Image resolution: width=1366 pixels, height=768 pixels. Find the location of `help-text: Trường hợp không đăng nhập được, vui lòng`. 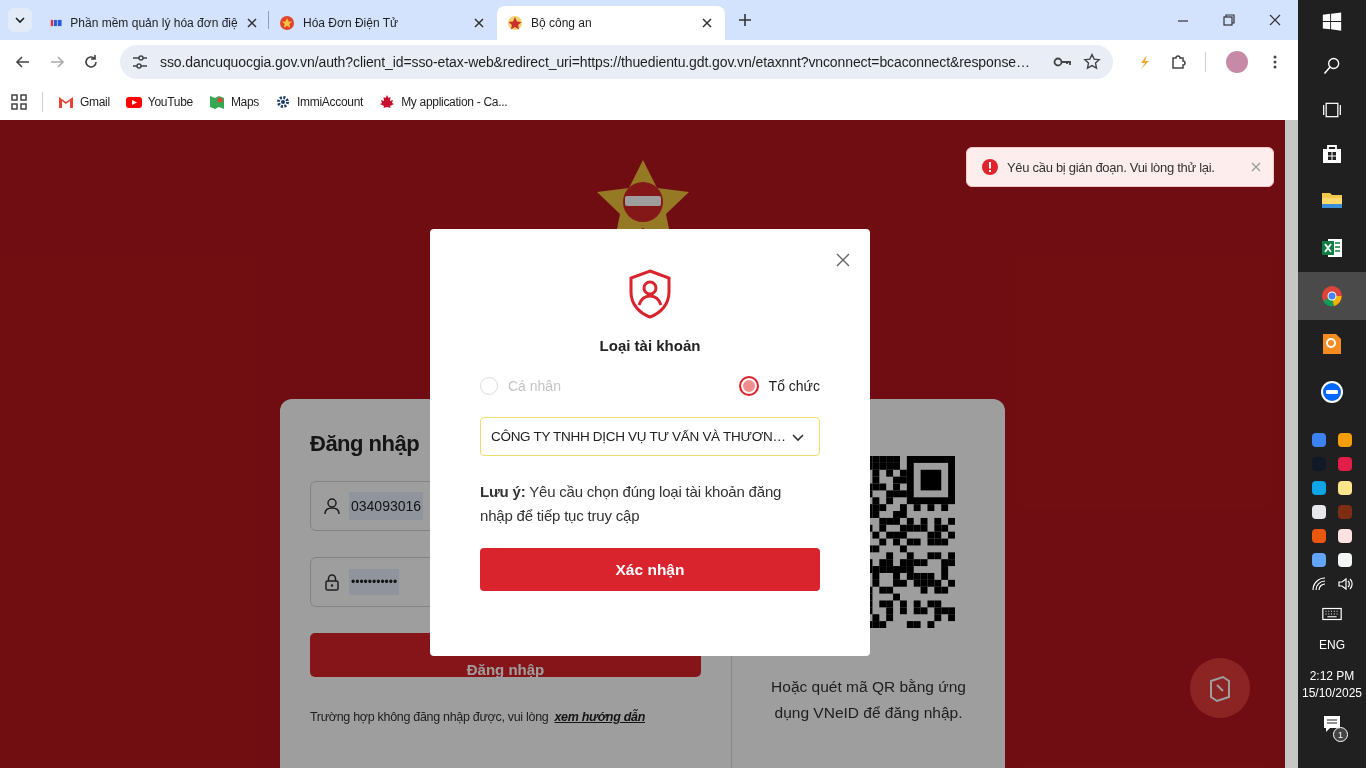

help-text: Trường hợp không đăng nhập được, vui lòng is located at coordinates (429, 717).